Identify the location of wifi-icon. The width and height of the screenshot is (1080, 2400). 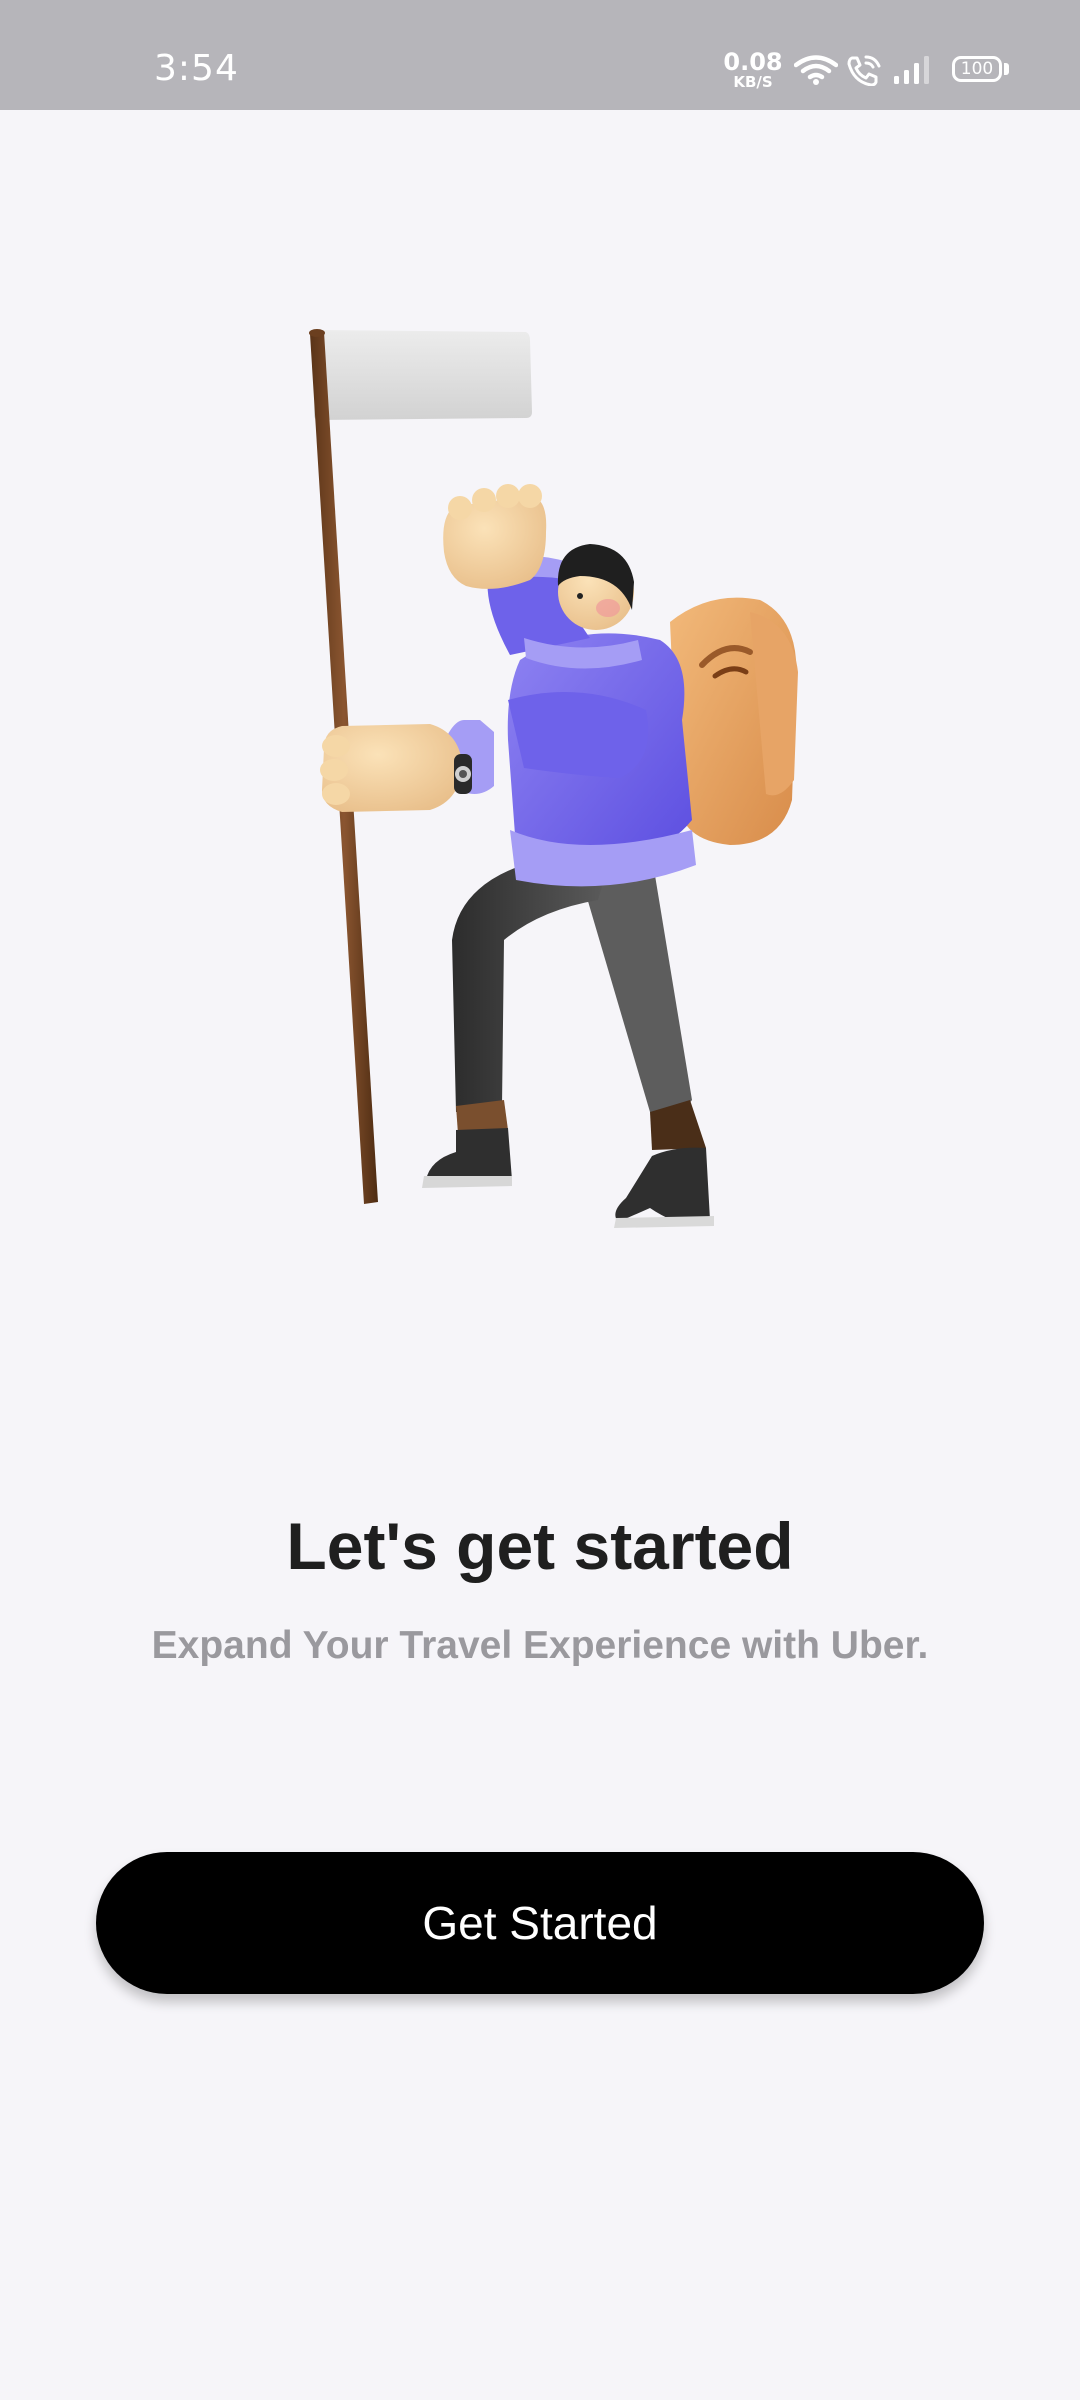
(816, 70).